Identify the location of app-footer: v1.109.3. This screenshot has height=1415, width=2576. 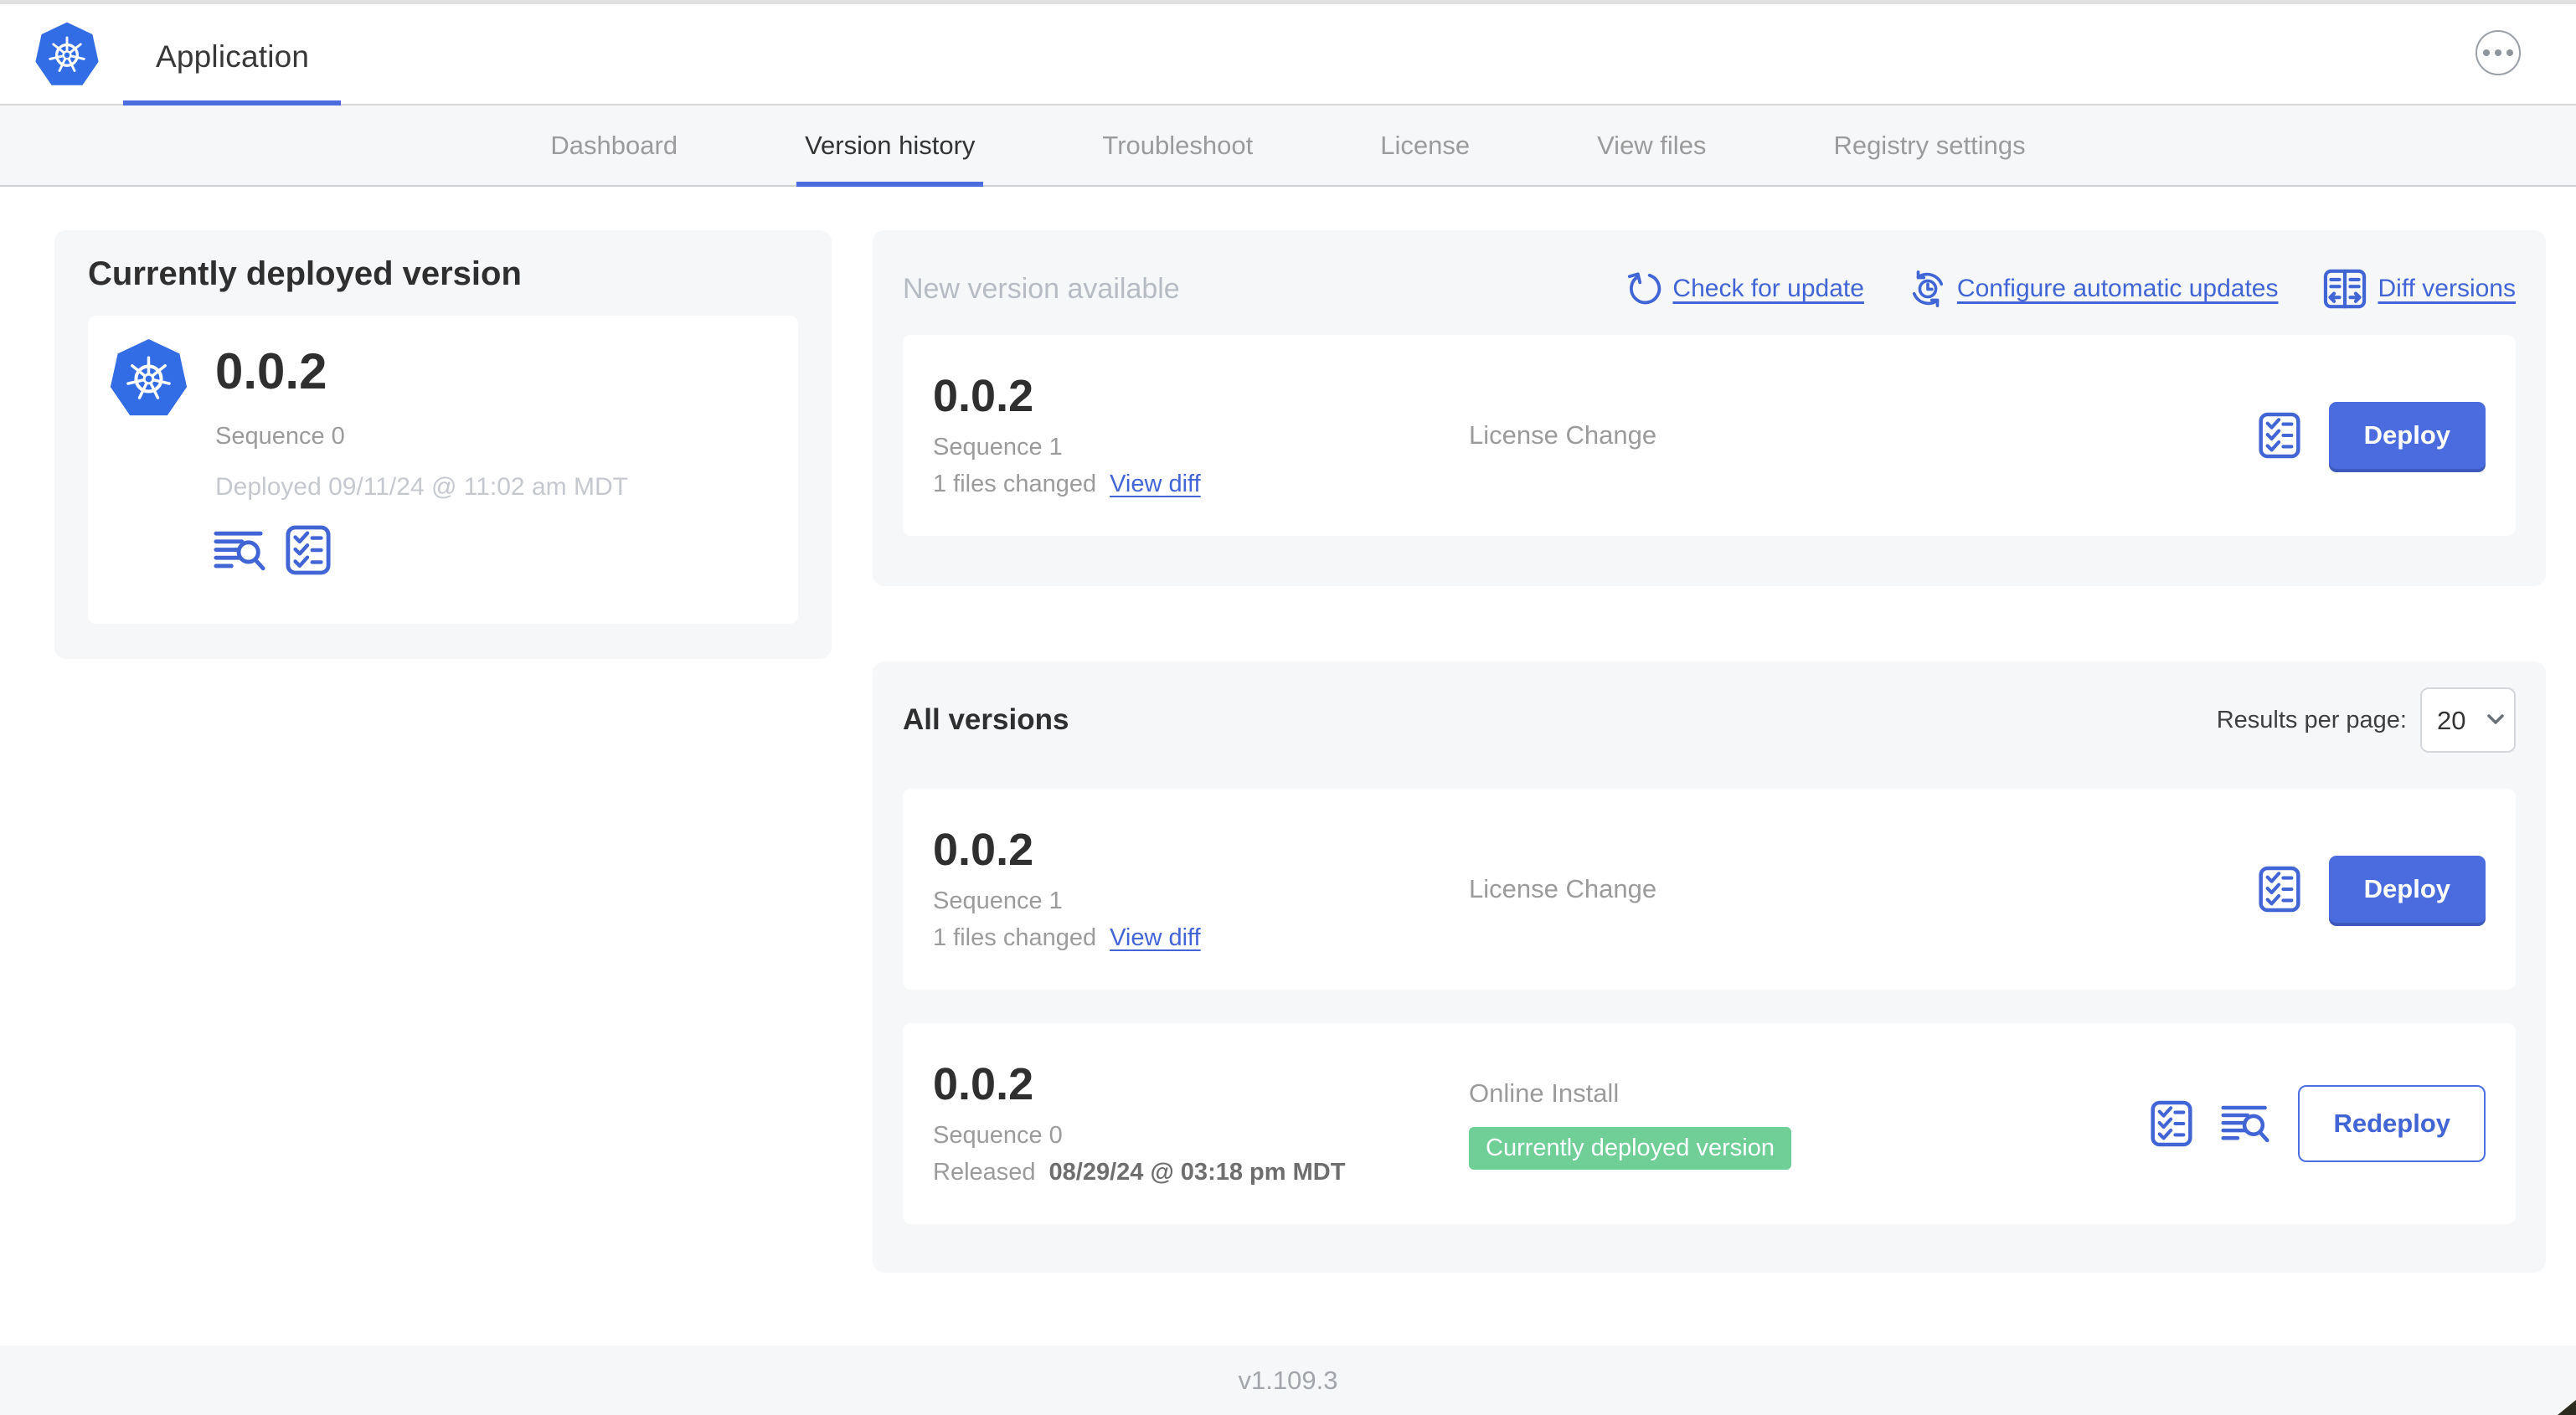
(1288, 1380).